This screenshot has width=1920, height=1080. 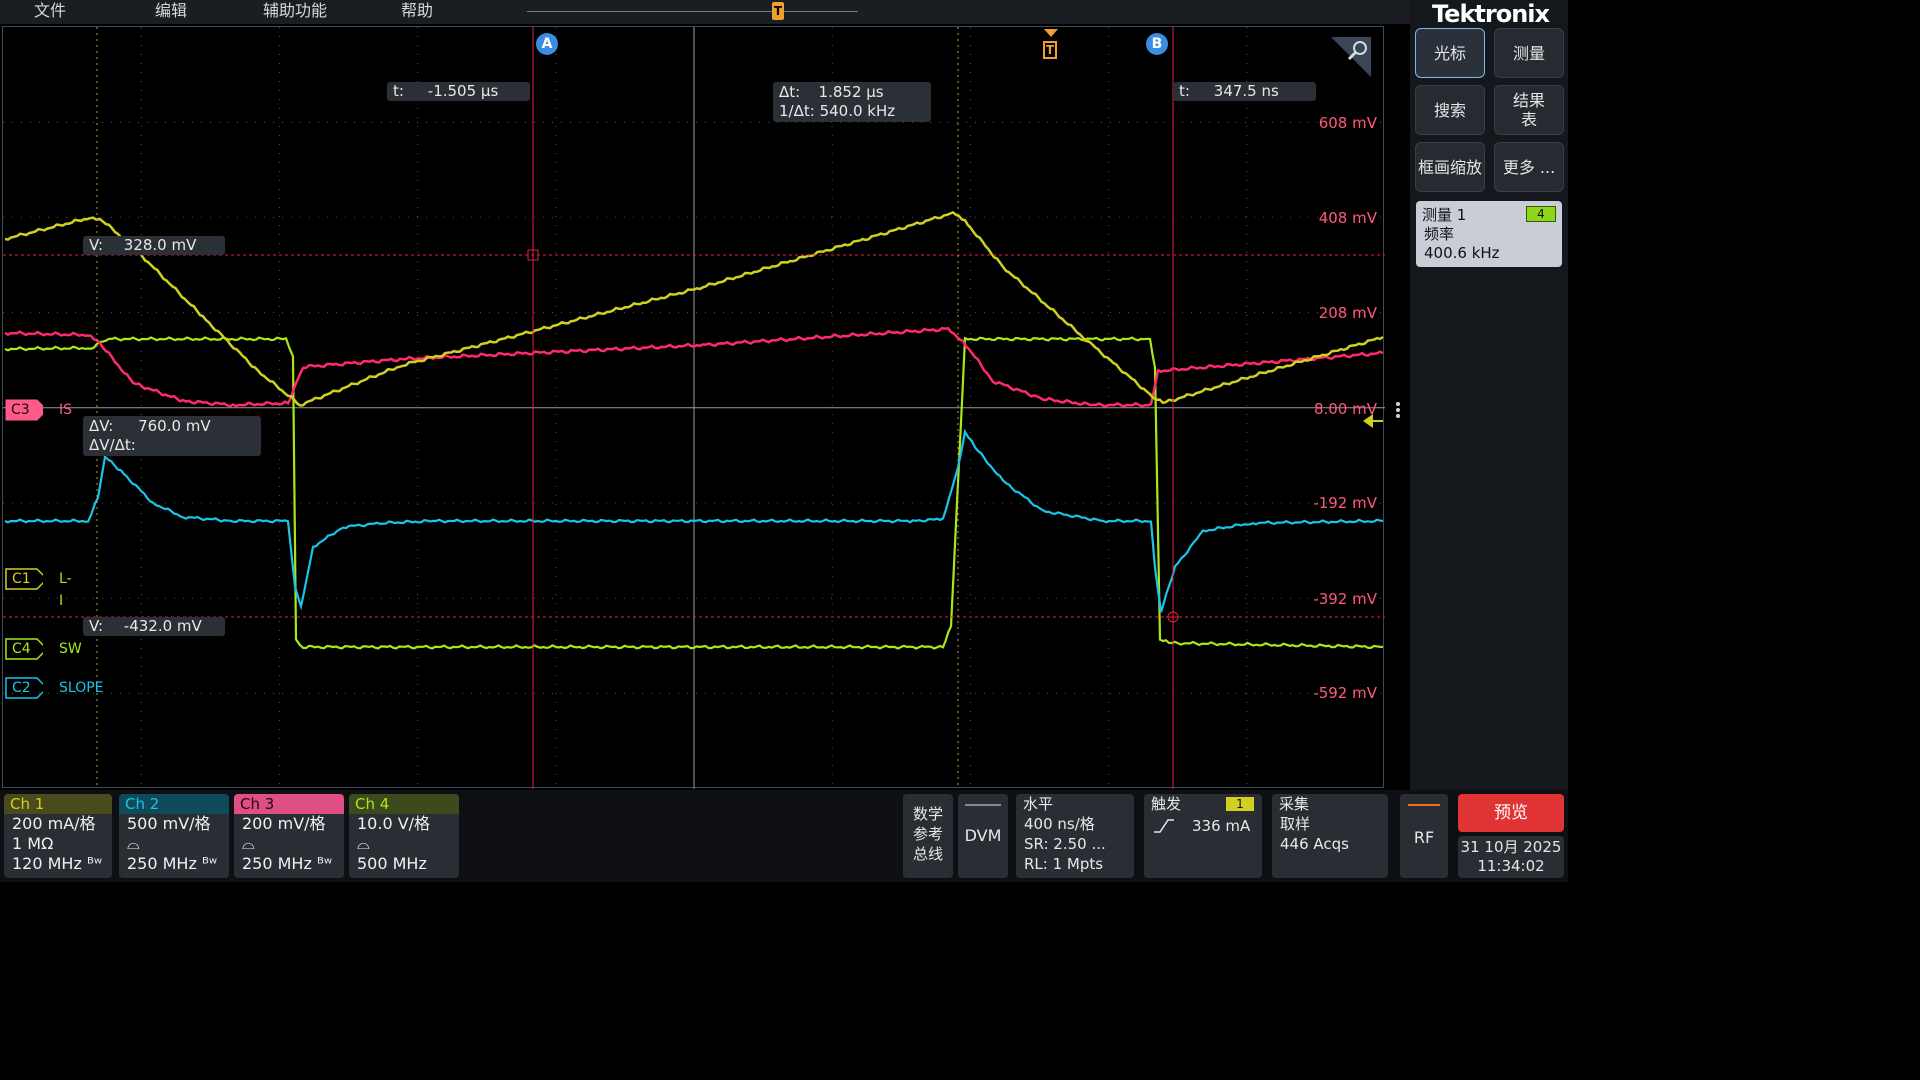 I want to click on measurement-type: 频率, so click(x=1439, y=234).